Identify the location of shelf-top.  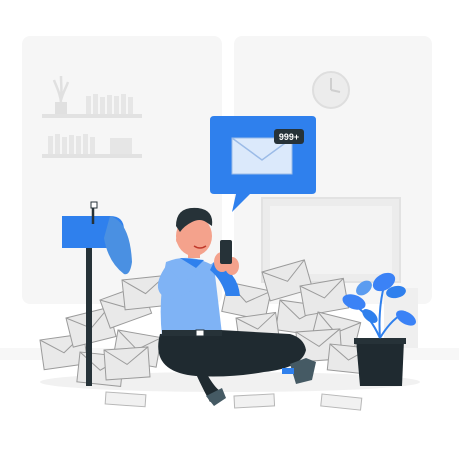
(92, 116).